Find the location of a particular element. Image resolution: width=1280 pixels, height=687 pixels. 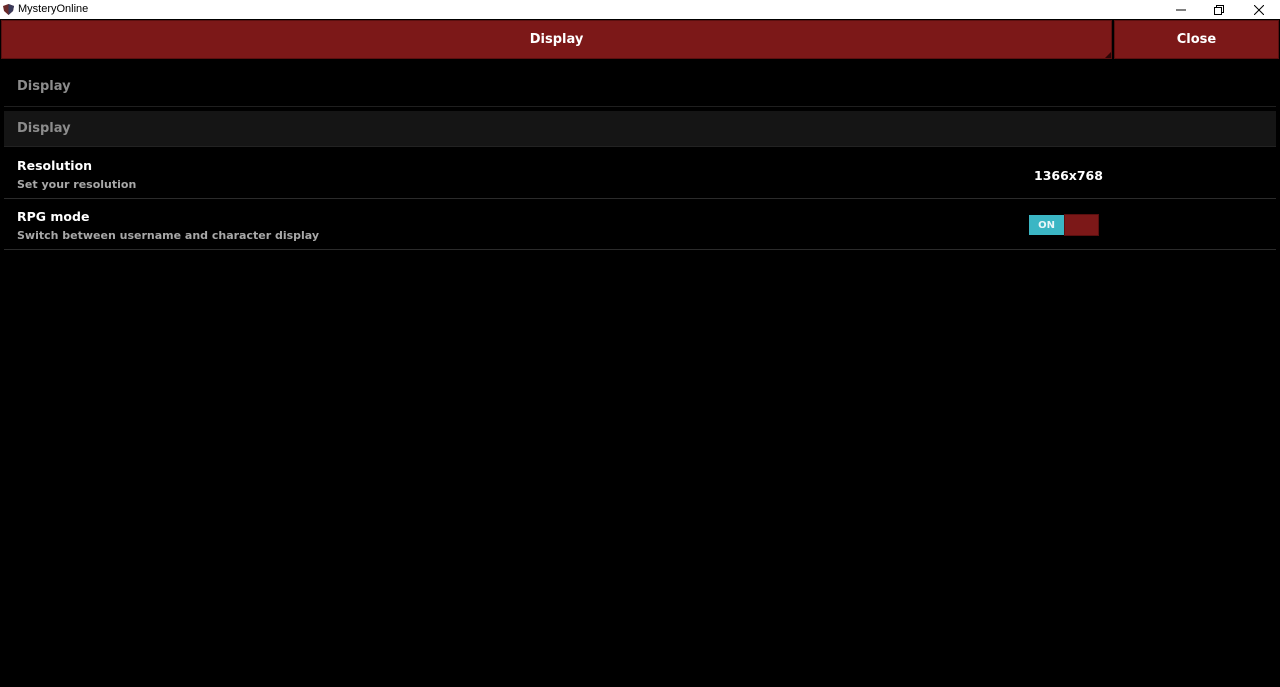

window-close-button is located at coordinates (1259, 9).